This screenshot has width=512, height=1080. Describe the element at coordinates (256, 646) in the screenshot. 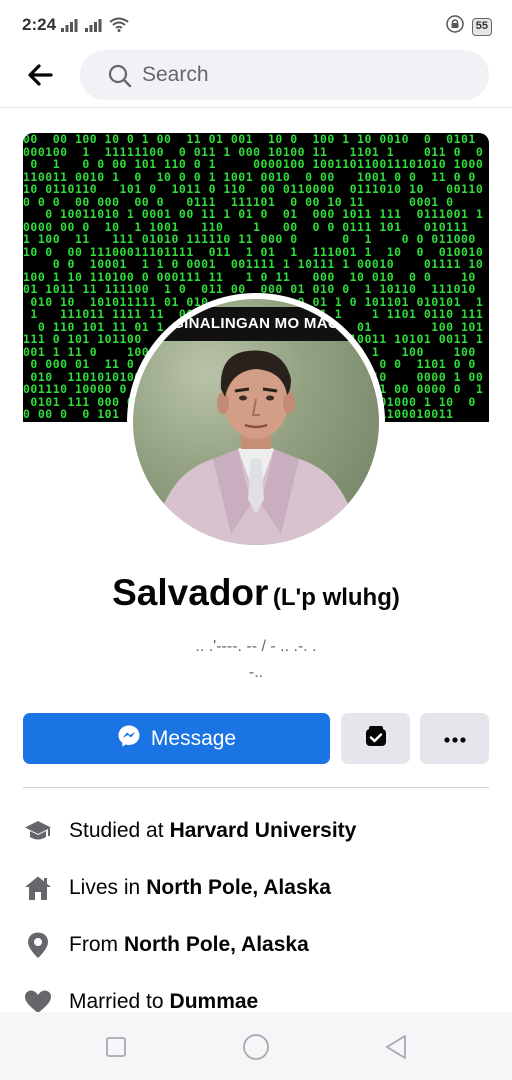

I see `bio-line: .. .'----. -- / - .. .-. .` at that location.